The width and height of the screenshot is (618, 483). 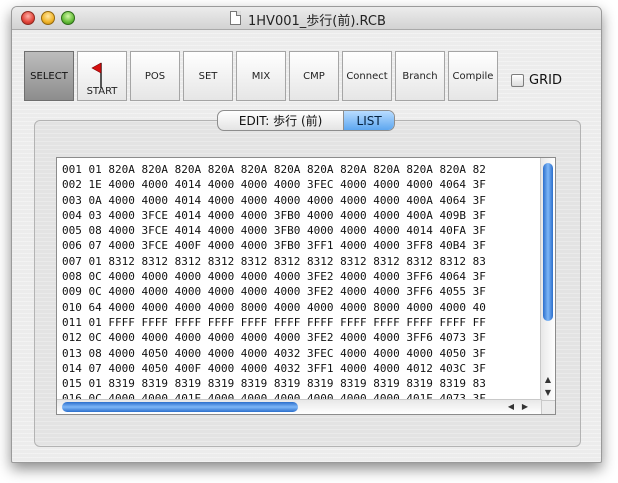 I want to click on pos-button: POS, so click(x=155, y=76).